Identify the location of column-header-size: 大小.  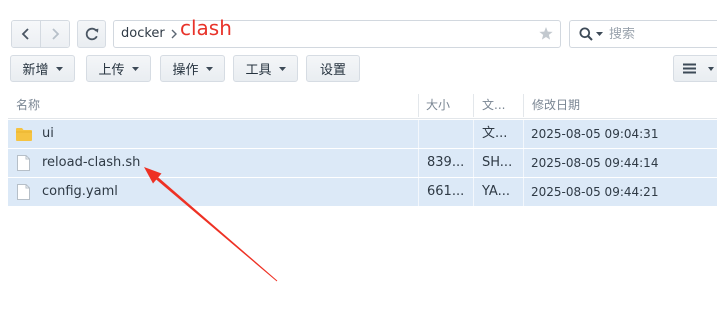
(438, 105).